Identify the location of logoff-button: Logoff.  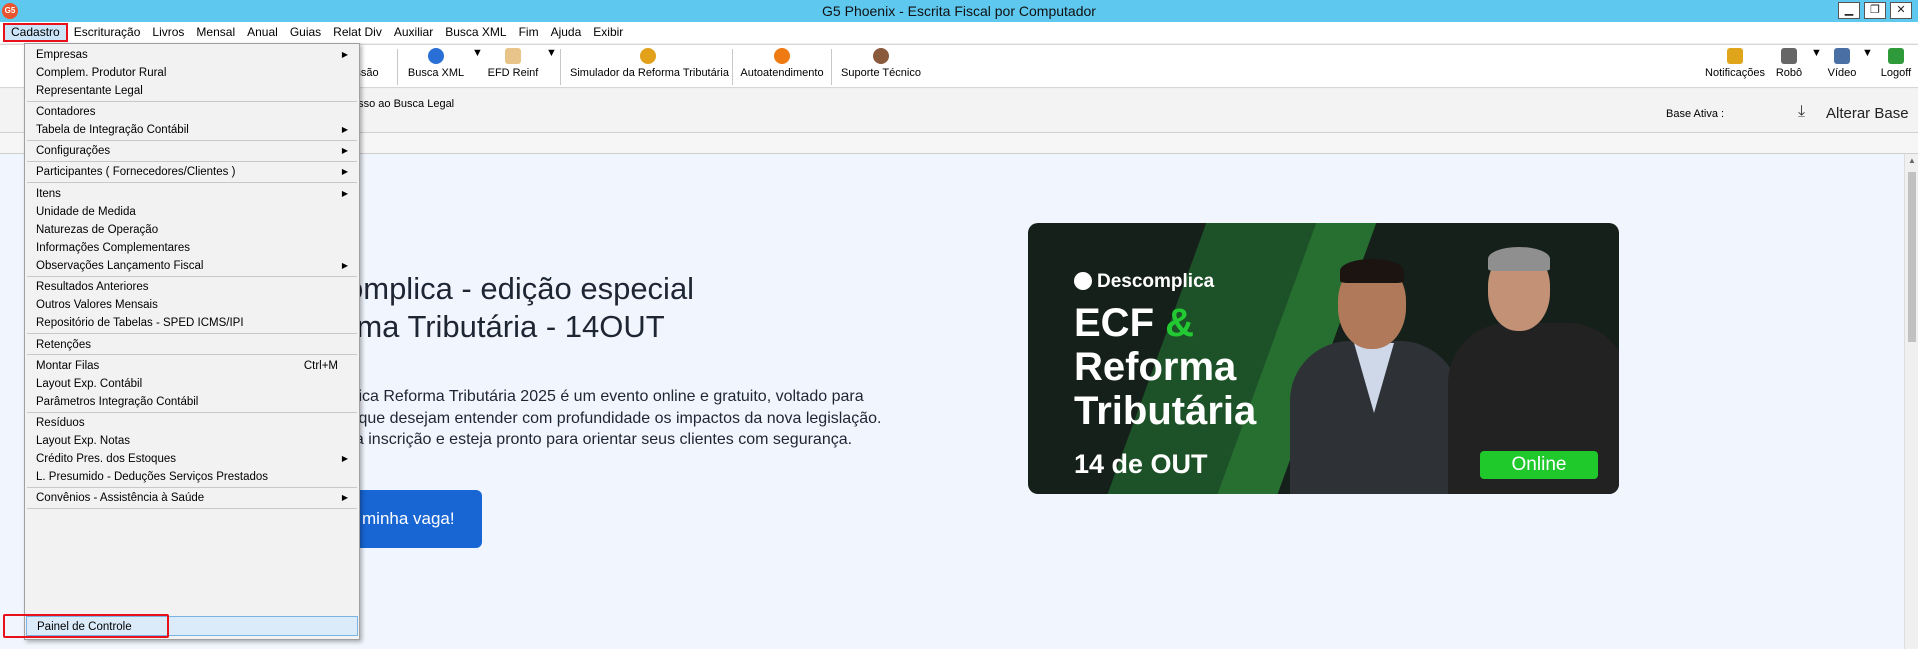
(1896, 67).